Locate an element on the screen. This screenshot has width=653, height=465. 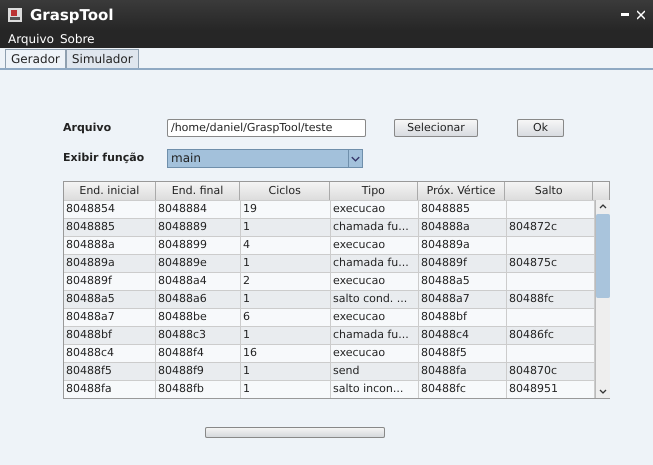
scrollbar is located at coordinates (602, 299).